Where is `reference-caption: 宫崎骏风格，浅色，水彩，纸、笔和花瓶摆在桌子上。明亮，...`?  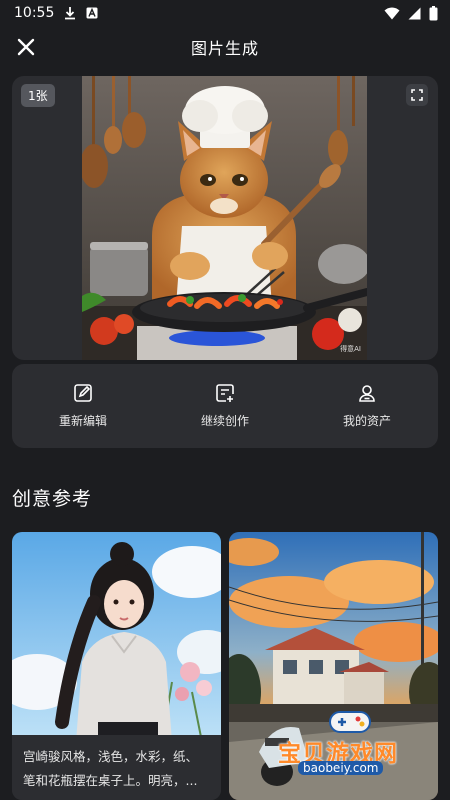 reference-caption: 宫崎骏风格，浅色，水彩，纸、笔和花瓶摆在桌子上。明亮，... is located at coordinates (116, 767).